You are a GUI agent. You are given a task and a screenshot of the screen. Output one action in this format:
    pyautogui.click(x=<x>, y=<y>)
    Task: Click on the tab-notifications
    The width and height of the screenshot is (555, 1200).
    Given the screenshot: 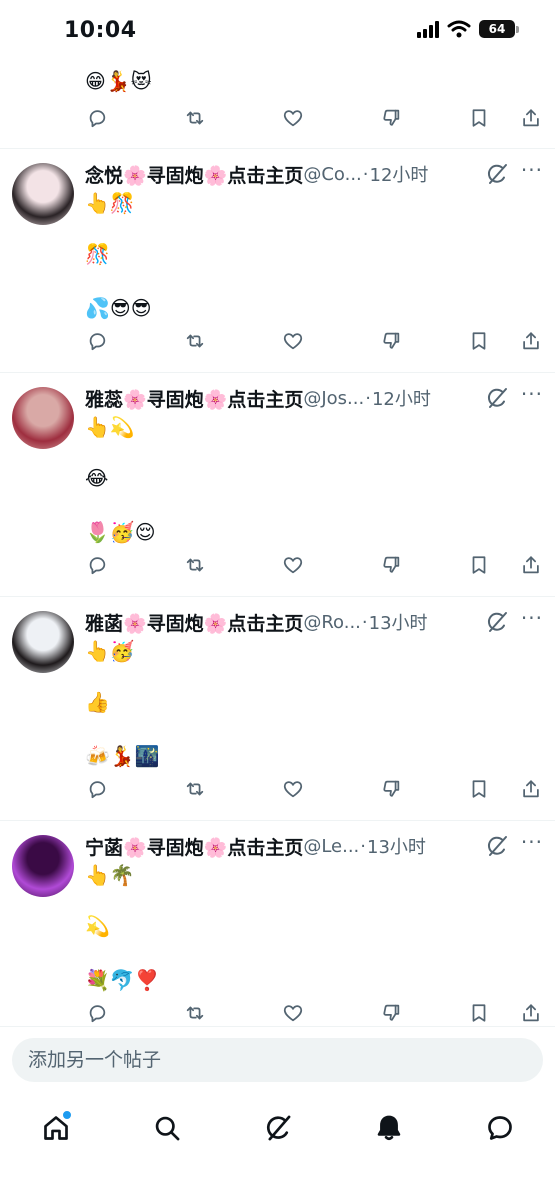 What is the action you would take?
    pyautogui.click(x=389, y=1128)
    